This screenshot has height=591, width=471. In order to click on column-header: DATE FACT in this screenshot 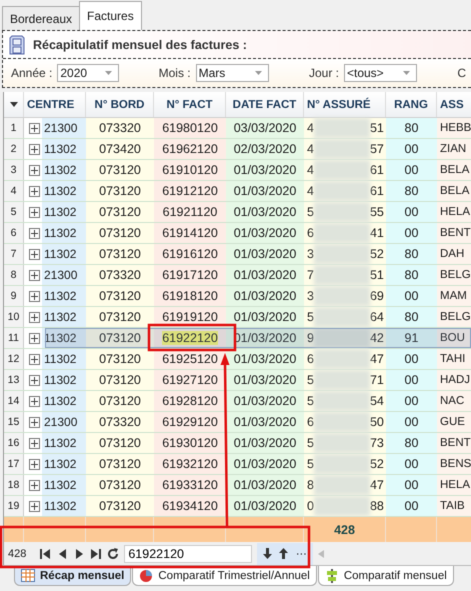, I will do `click(265, 104)`.